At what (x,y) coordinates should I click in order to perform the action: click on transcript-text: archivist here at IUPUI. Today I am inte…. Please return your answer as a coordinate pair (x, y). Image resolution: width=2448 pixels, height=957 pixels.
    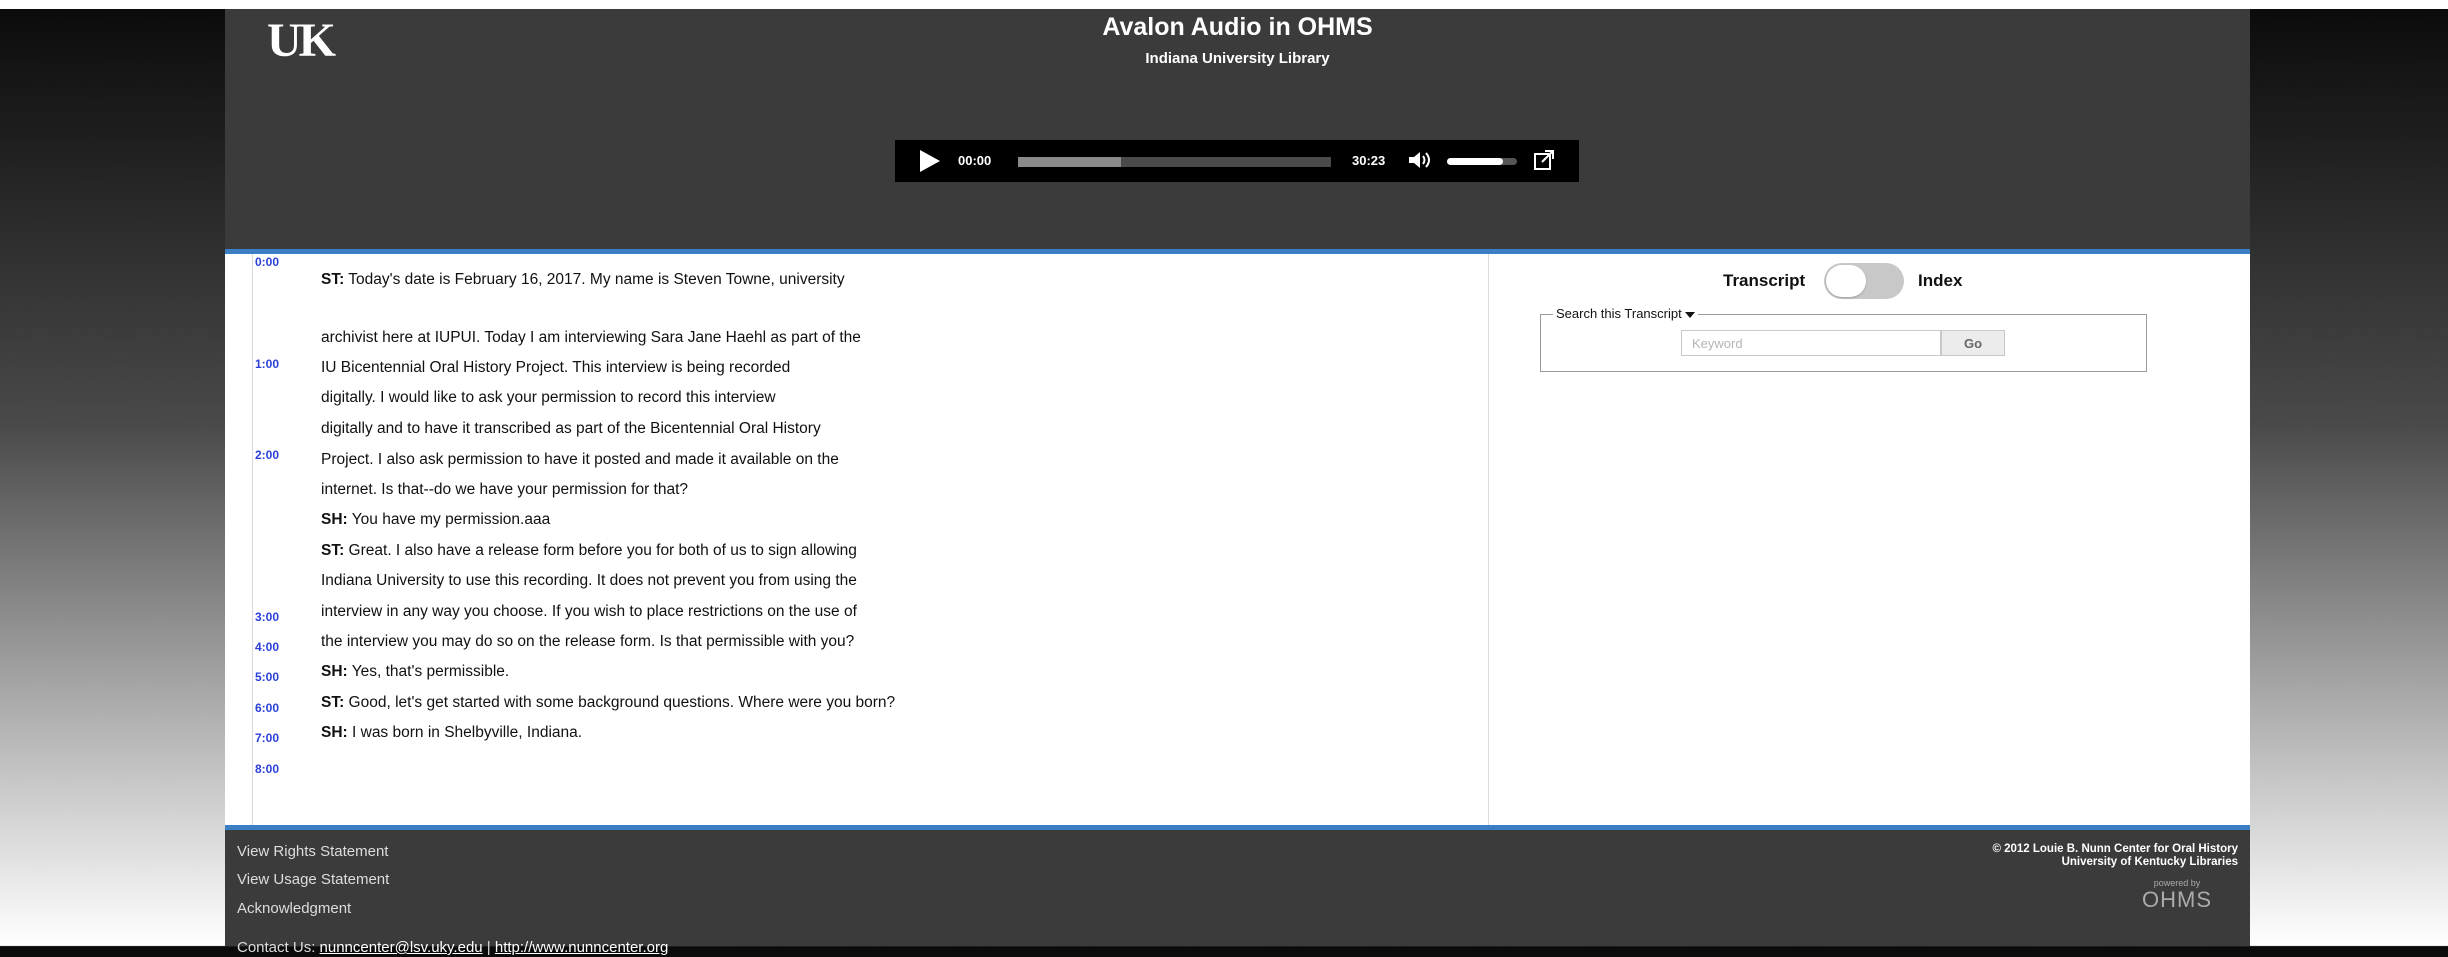
    Looking at the image, I should click on (591, 337).